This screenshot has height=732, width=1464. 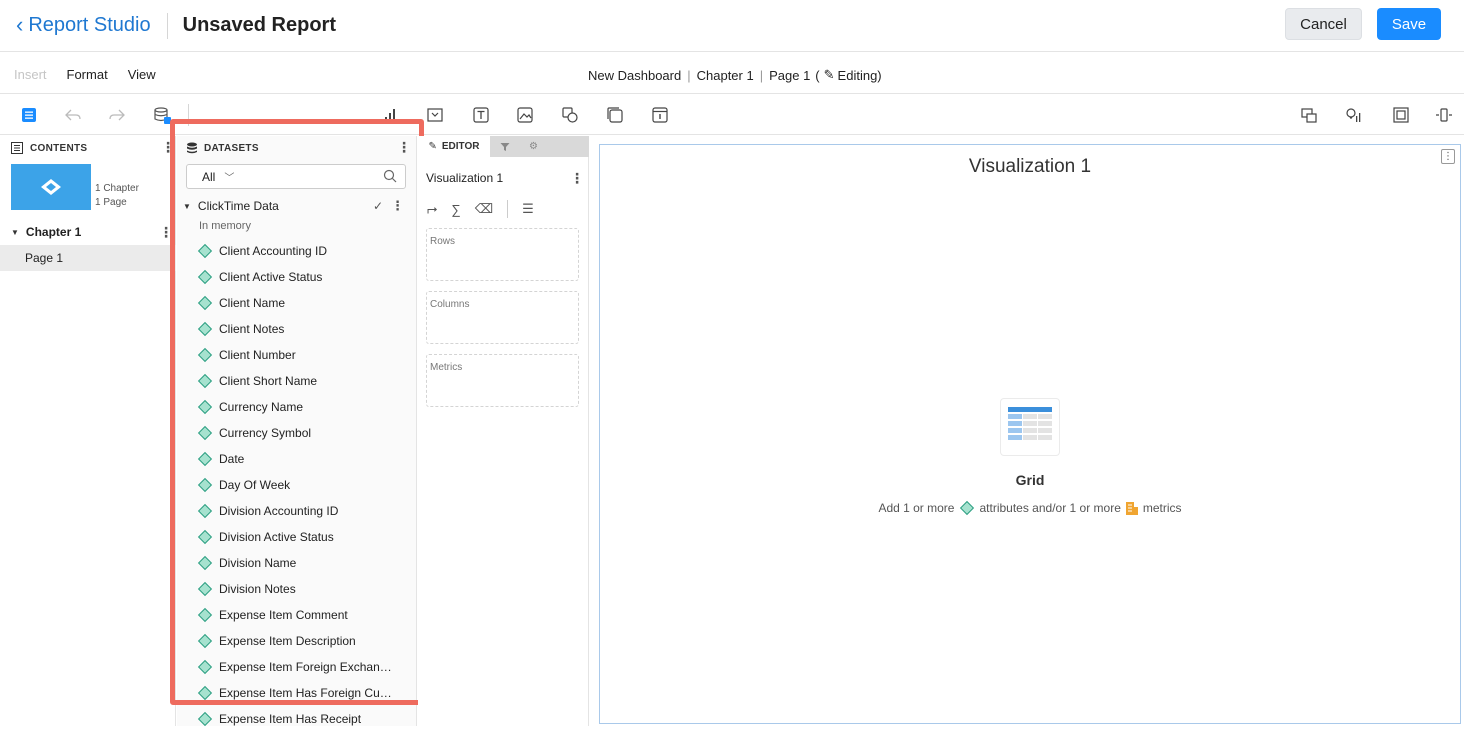 I want to click on page-thumbnail-icon, so click(x=51, y=187).